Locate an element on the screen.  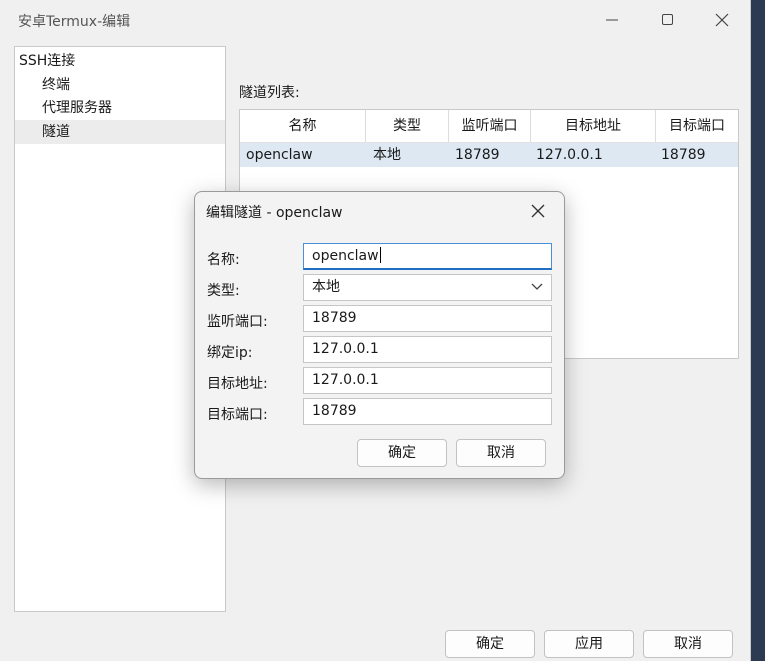
column-header-target-address: 目标地址 is located at coordinates (593, 126).